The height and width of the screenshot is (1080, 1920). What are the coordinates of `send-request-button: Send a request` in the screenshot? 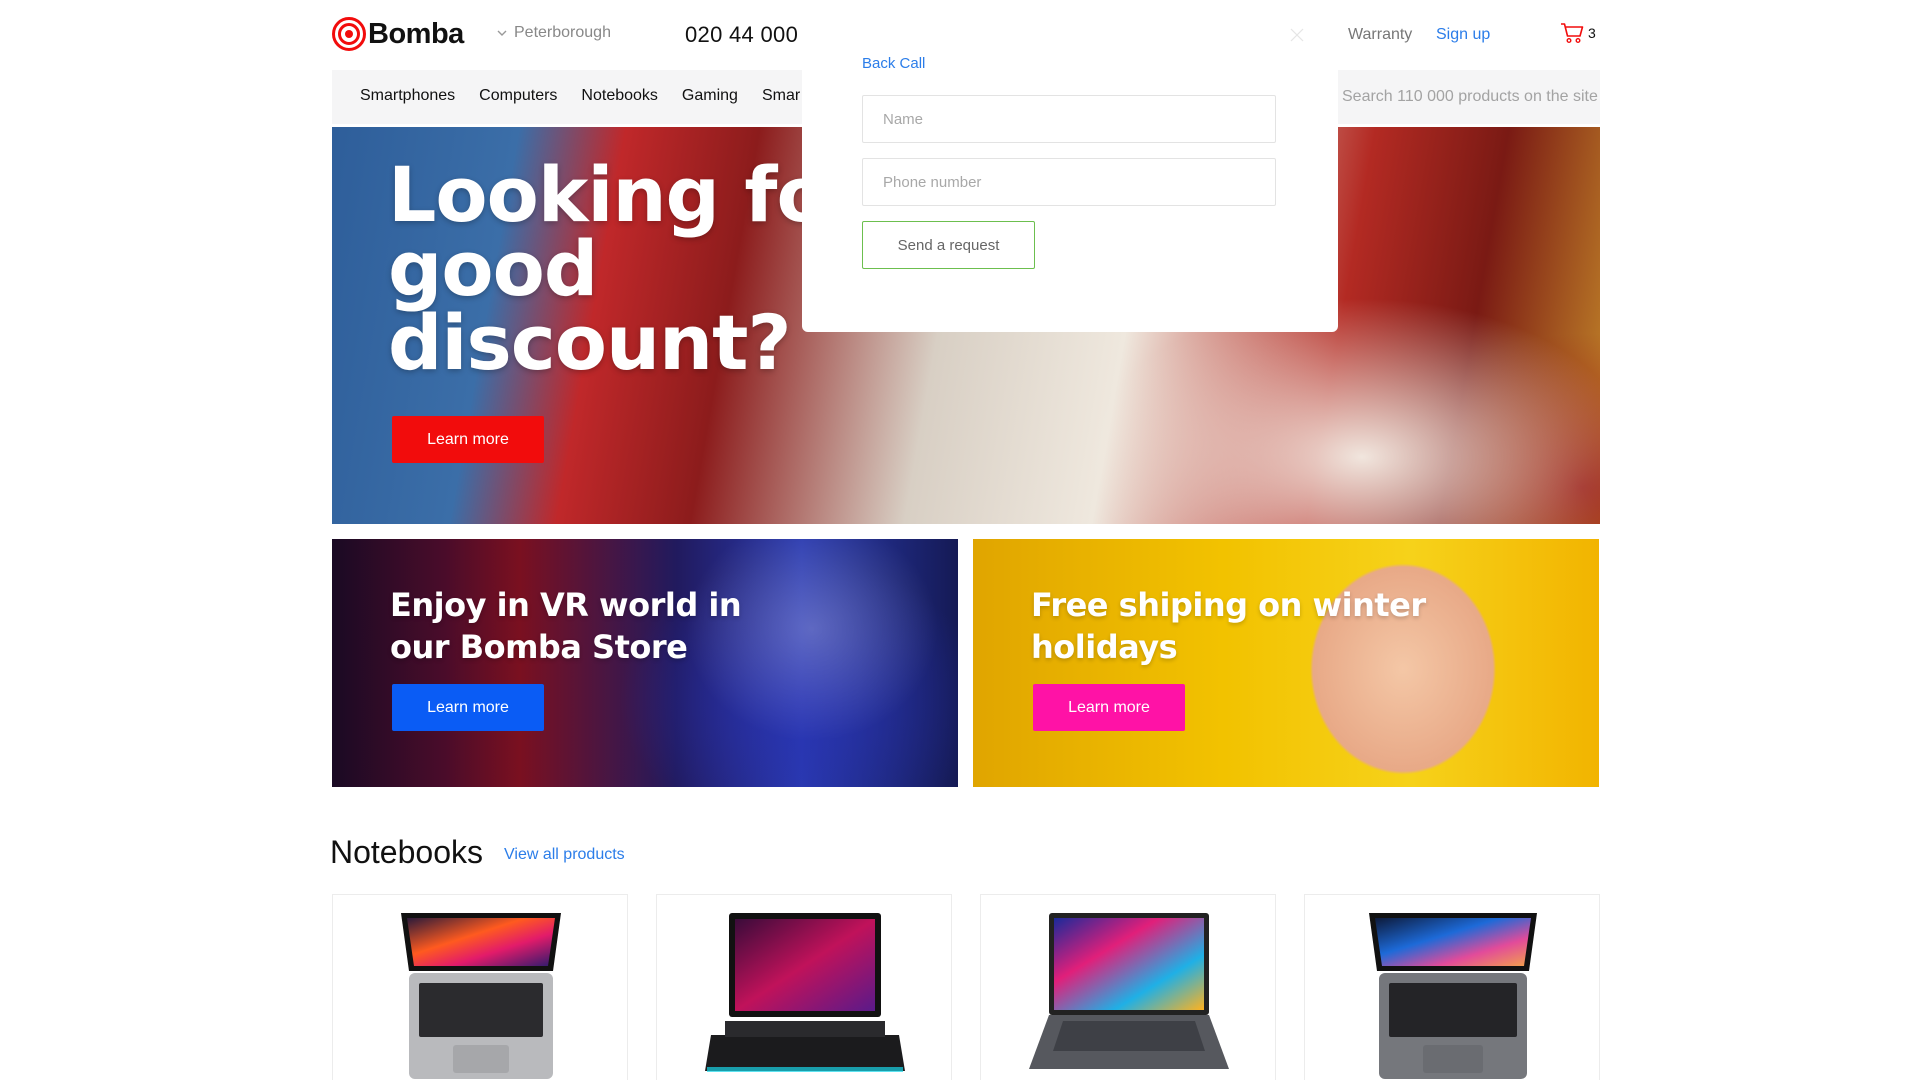 It's located at (948, 245).